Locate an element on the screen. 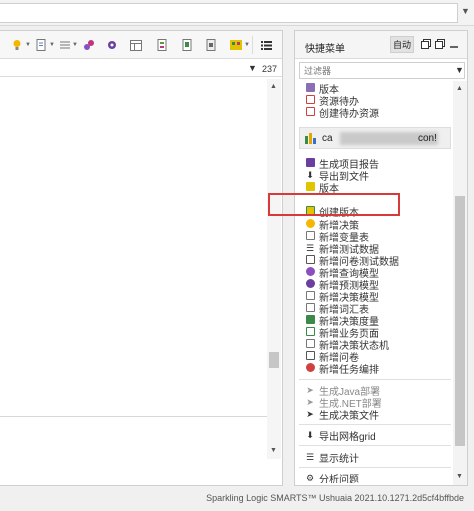  menu-item-new-orchestration: 新增任务编排 is located at coordinates (342, 369).